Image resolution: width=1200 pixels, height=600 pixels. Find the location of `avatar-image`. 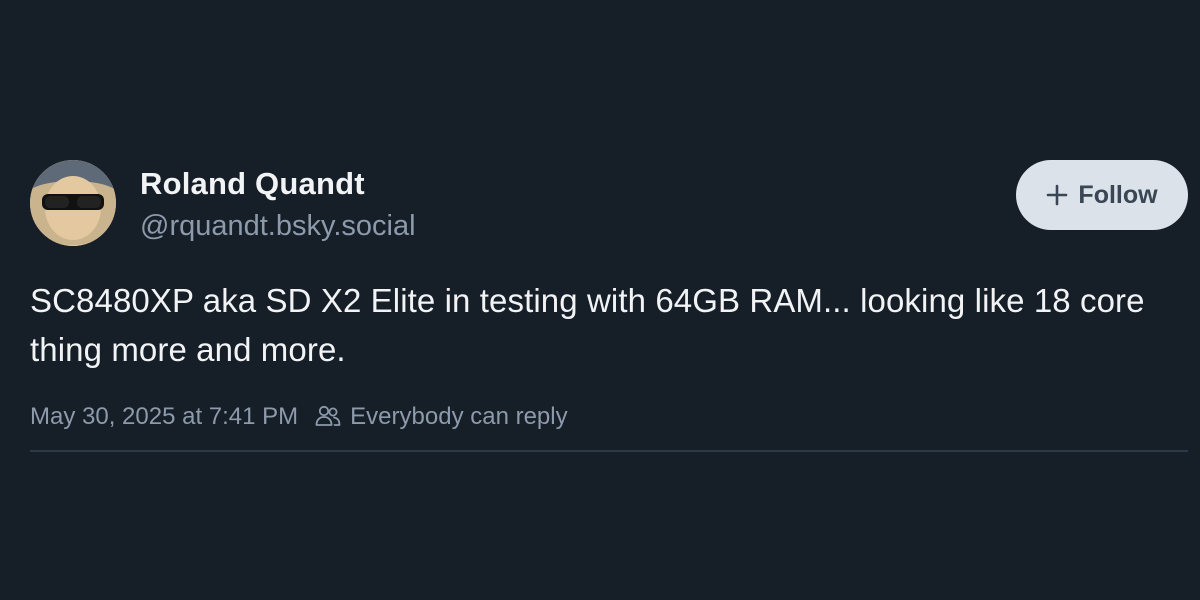

avatar-image is located at coordinates (73, 203).